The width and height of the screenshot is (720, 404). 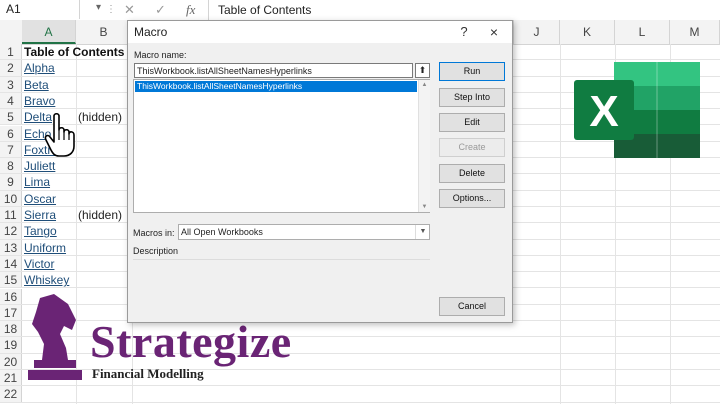 What do you see at coordinates (148, 373) in the screenshot?
I see `brand-tagline: Financial Modelling` at bounding box center [148, 373].